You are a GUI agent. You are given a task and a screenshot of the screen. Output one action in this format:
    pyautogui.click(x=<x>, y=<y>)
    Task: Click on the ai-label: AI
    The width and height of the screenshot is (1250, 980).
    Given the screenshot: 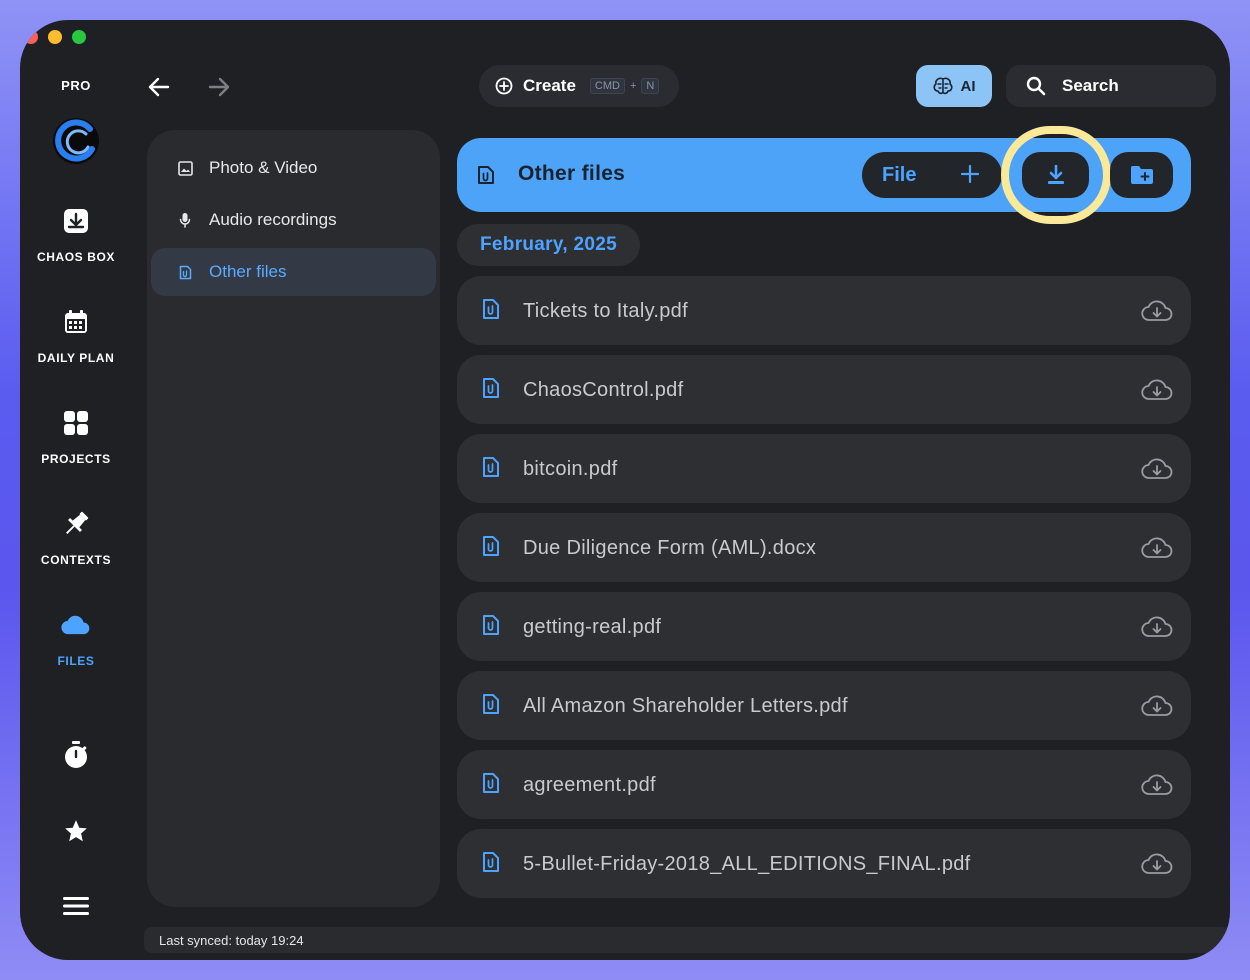 What is the action you would take?
    pyautogui.click(x=968, y=86)
    